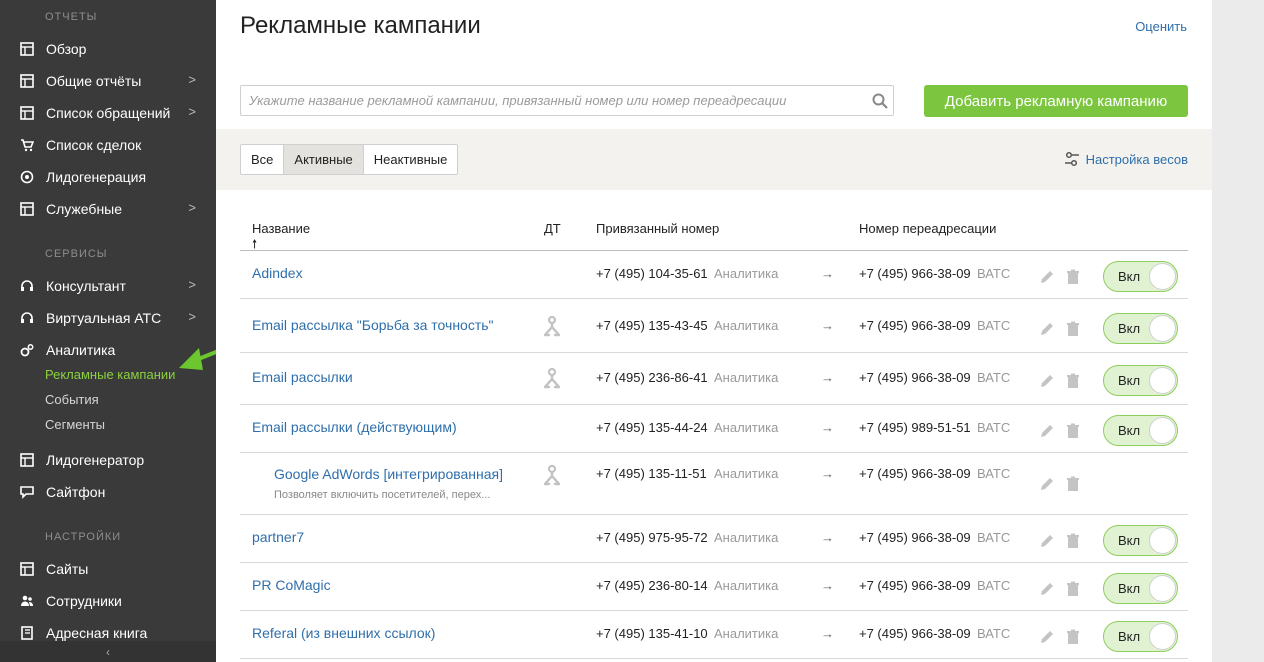  Describe the element at coordinates (108, 113) in the screenshot. I see `sidebar-item-requests: Список обращений >` at that location.